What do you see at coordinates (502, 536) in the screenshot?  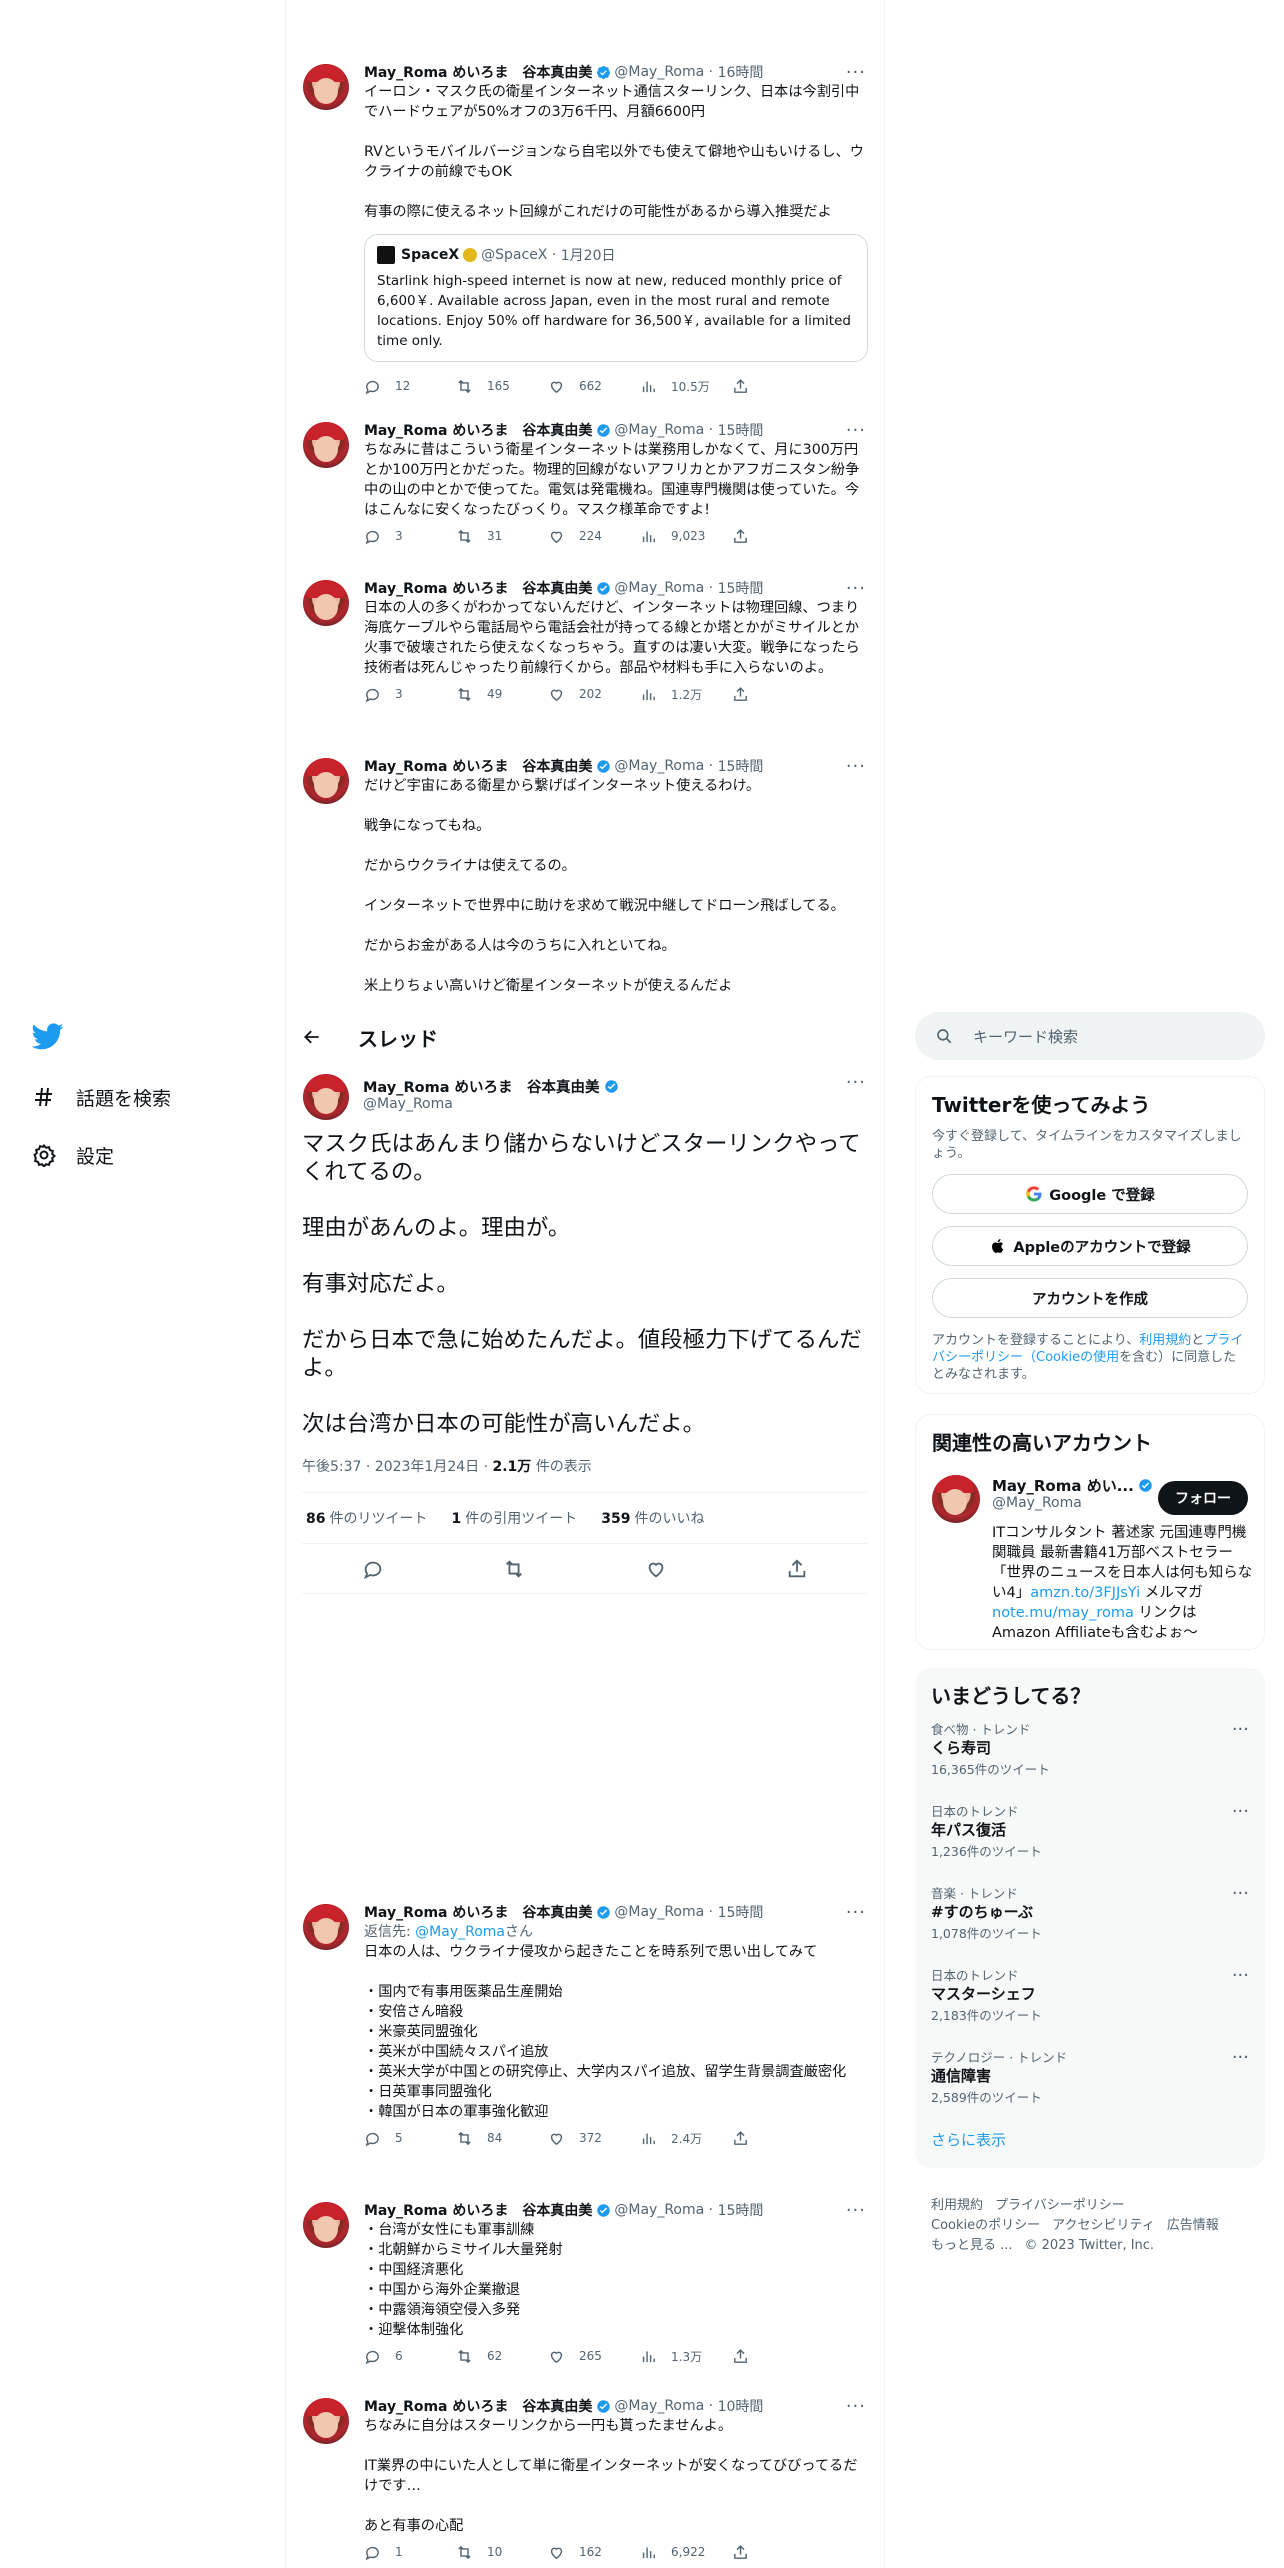 I see `retweet-button: 31` at bounding box center [502, 536].